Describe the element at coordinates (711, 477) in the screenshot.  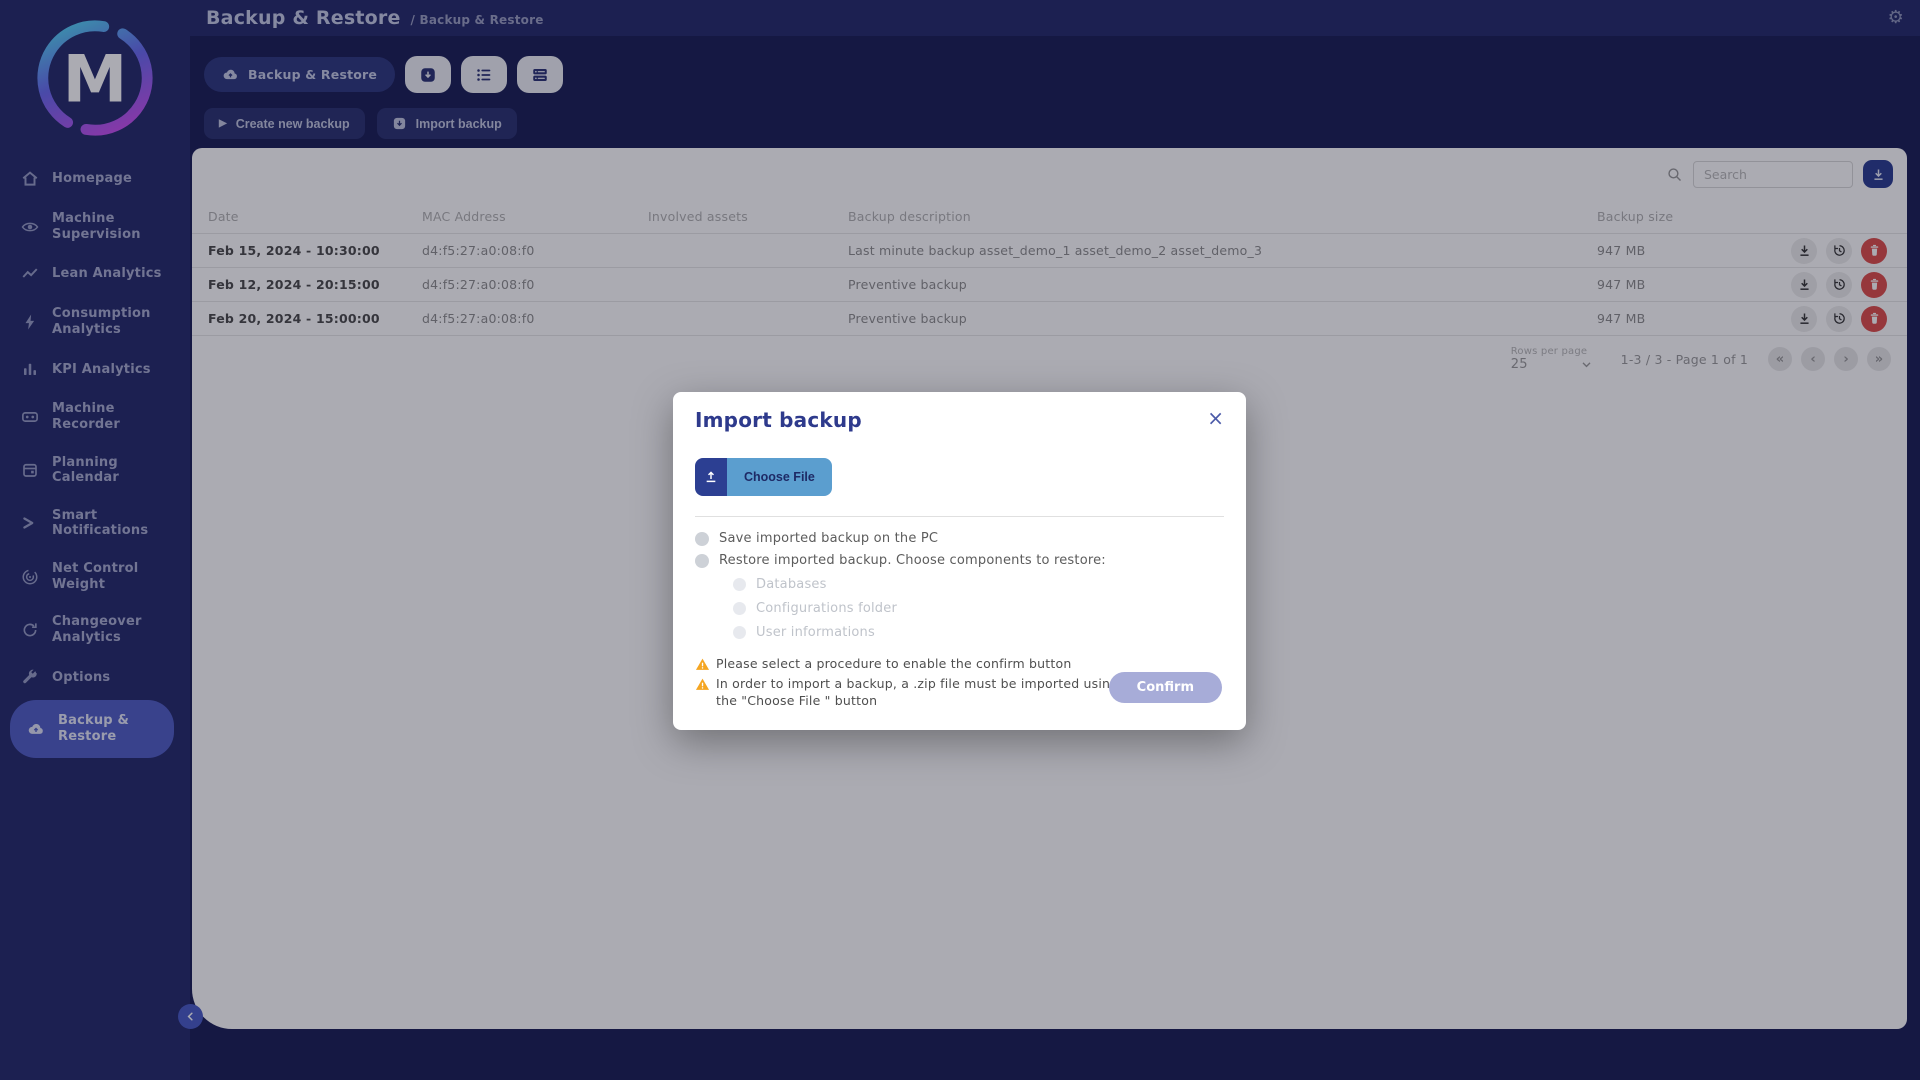
I see `upload-icon` at that location.